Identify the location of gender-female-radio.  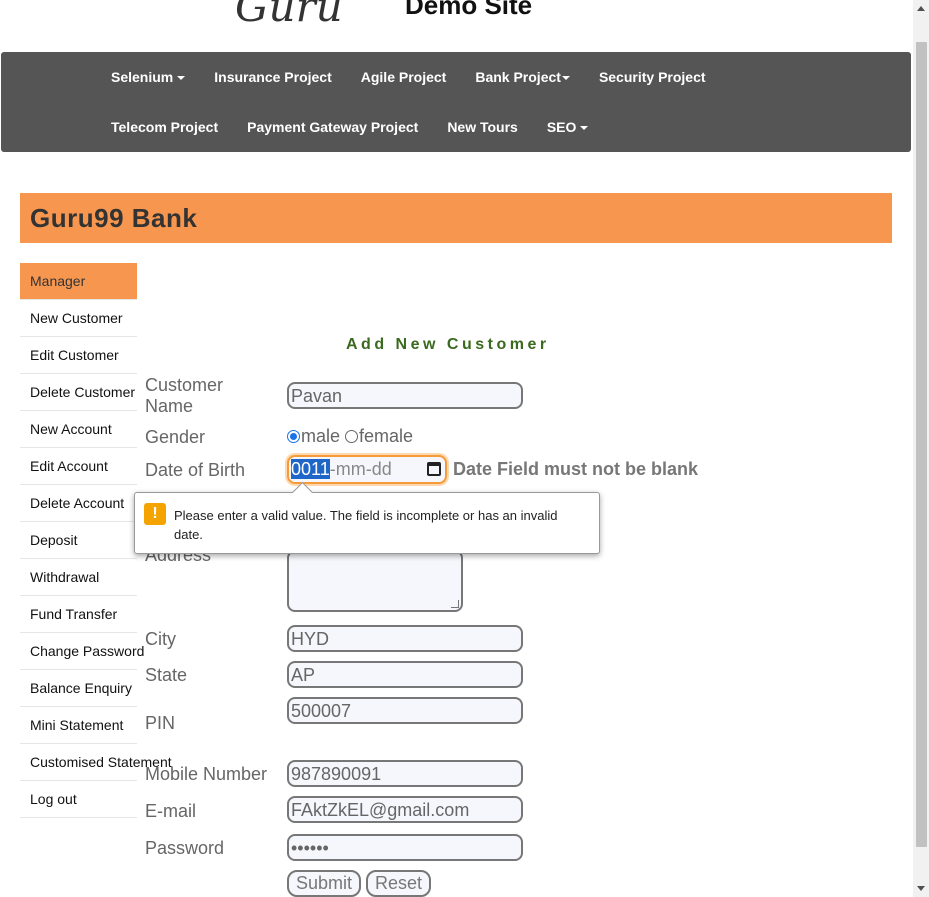
(352, 436).